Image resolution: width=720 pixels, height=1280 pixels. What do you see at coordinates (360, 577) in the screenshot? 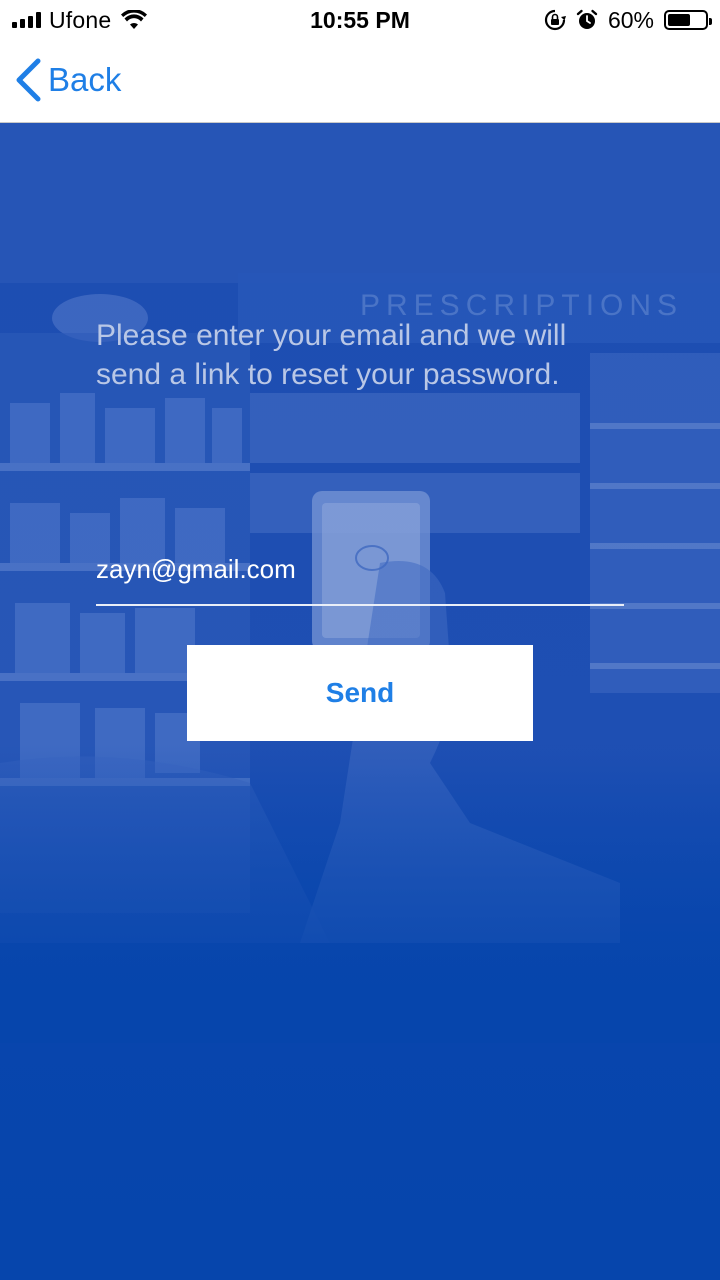
I see `email-field` at bounding box center [360, 577].